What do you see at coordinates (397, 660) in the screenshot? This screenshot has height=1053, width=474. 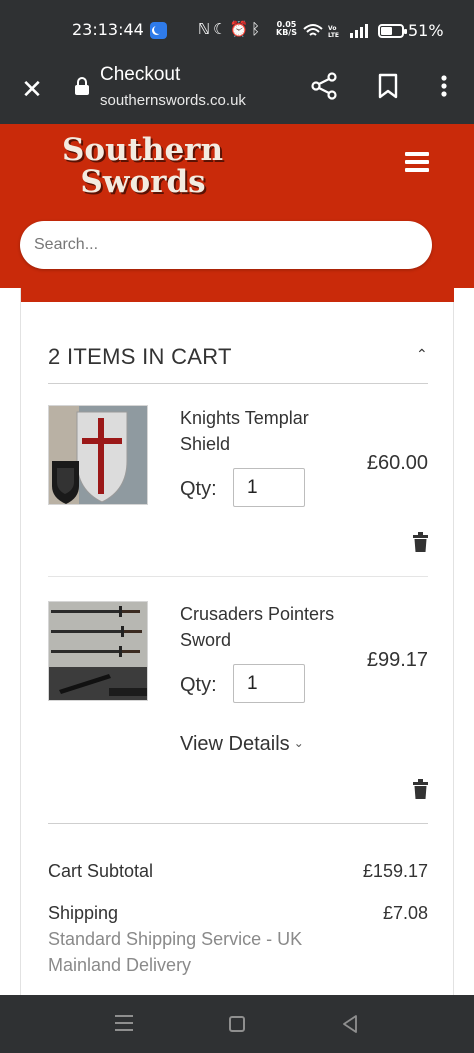 I see `item-price: £99.17` at bounding box center [397, 660].